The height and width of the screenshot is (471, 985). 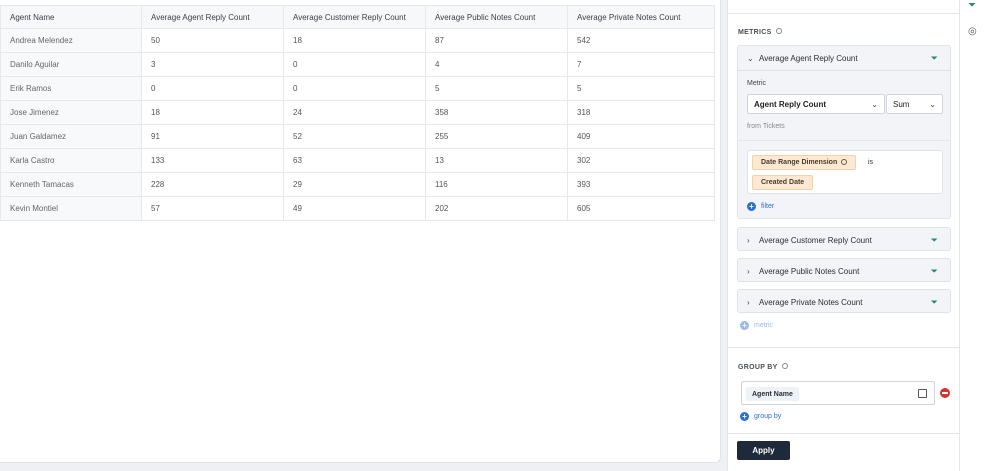 I want to click on cell-value: 358, so click(x=496, y=112).